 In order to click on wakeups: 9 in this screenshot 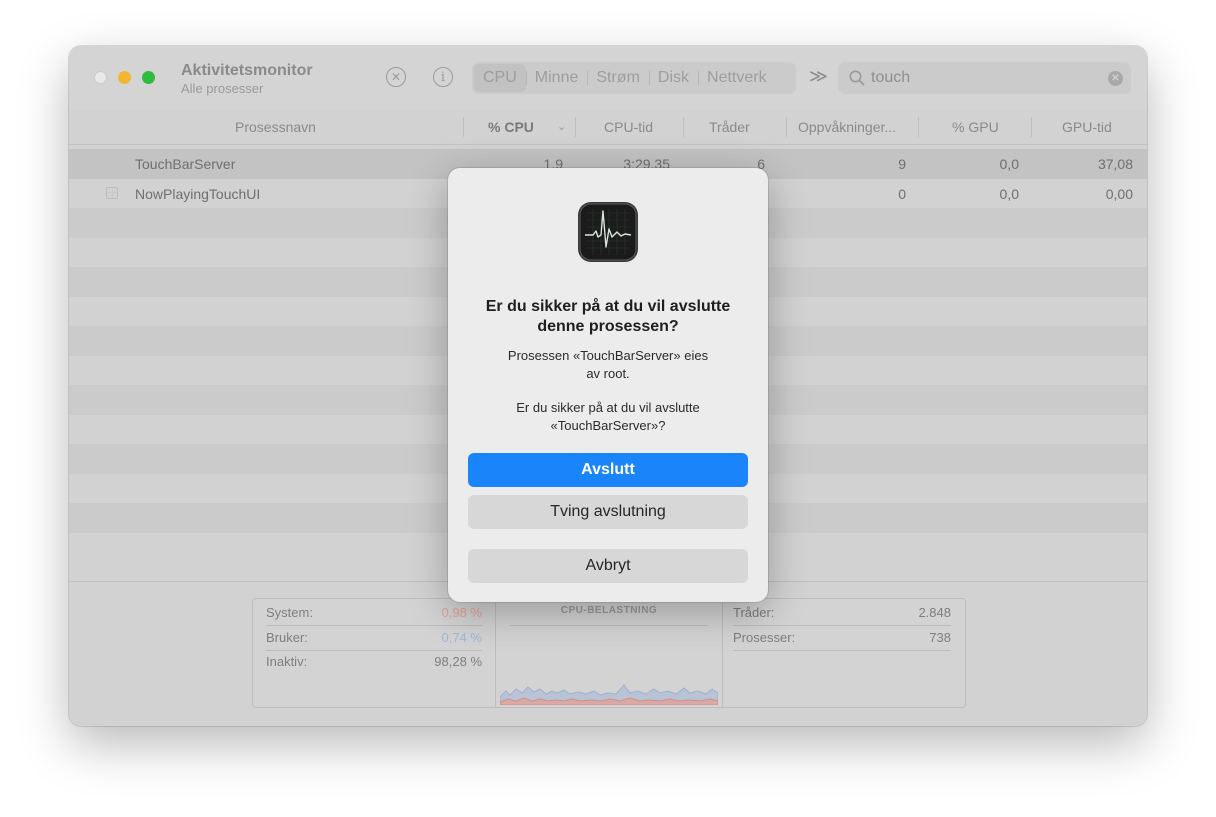, I will do `click(902, 164)`.